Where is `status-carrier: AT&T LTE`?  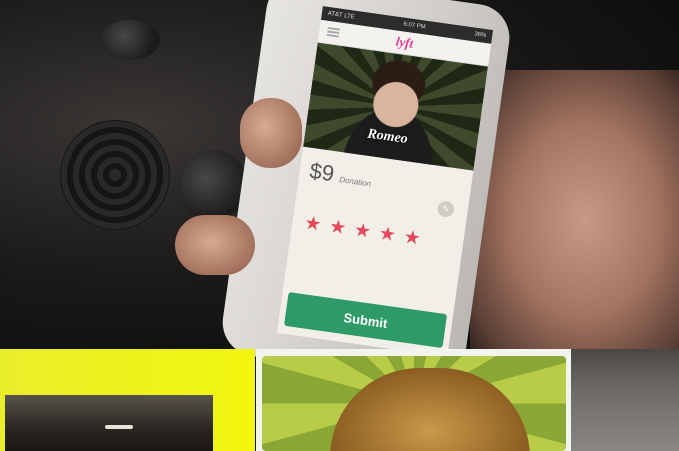
status-carrier: AT&T LTE is located at coordinates (341, 15).